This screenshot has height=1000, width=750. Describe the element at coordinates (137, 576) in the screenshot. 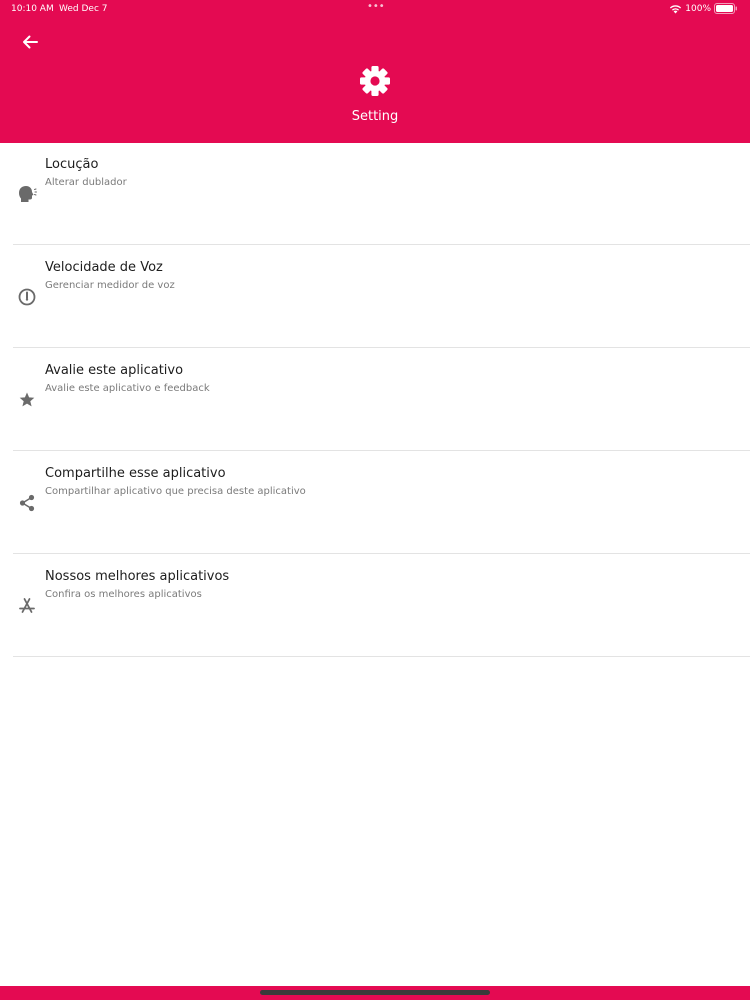

I see `setting-item-title: Nossos melhores aplicativos` at that location.